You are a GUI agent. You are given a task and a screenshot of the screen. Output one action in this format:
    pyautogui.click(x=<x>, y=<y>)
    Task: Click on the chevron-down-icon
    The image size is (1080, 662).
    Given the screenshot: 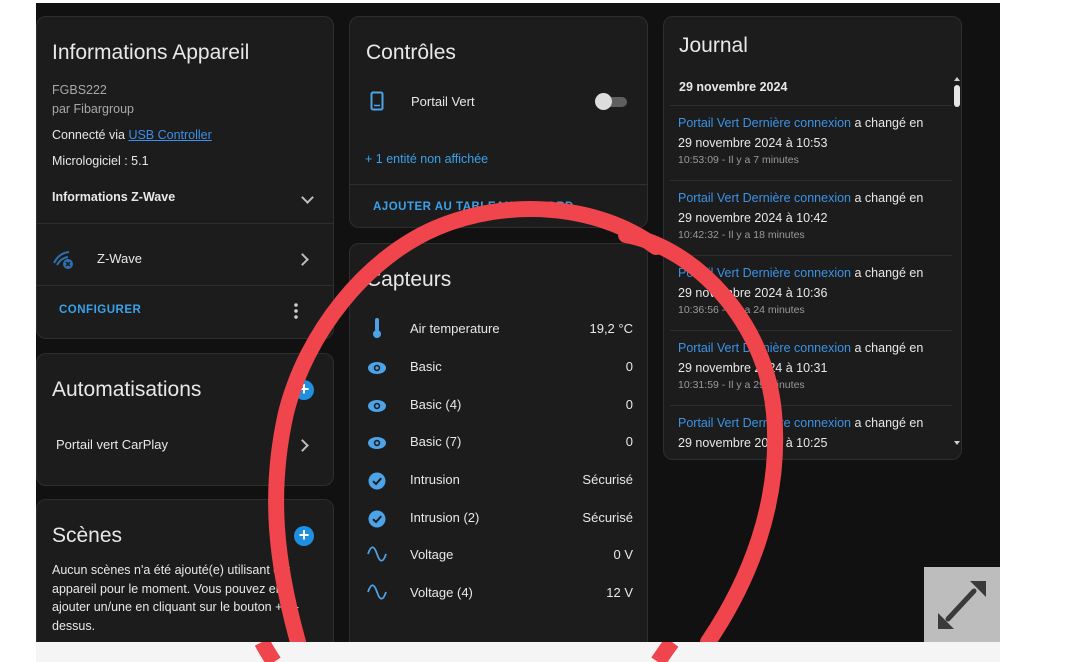 What is the action you would take?
    pyautogui.click(x=307, y=197)
    